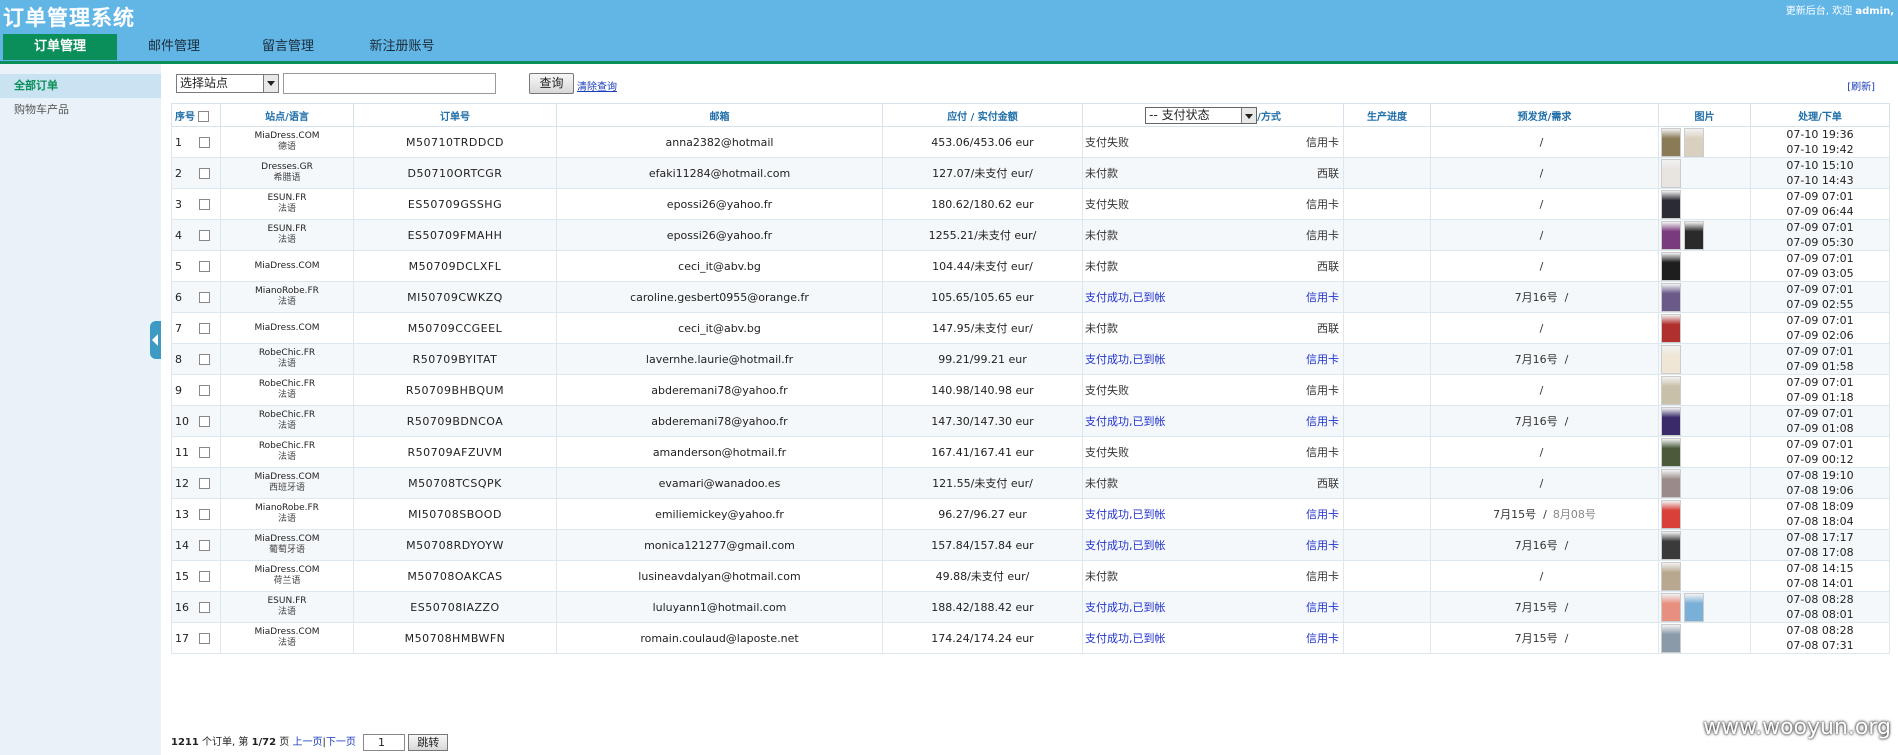 Image resolution: width=1898 pixels, height=755 pixels. I want to click on tab-orders: 订单管理, so click(60, 47).